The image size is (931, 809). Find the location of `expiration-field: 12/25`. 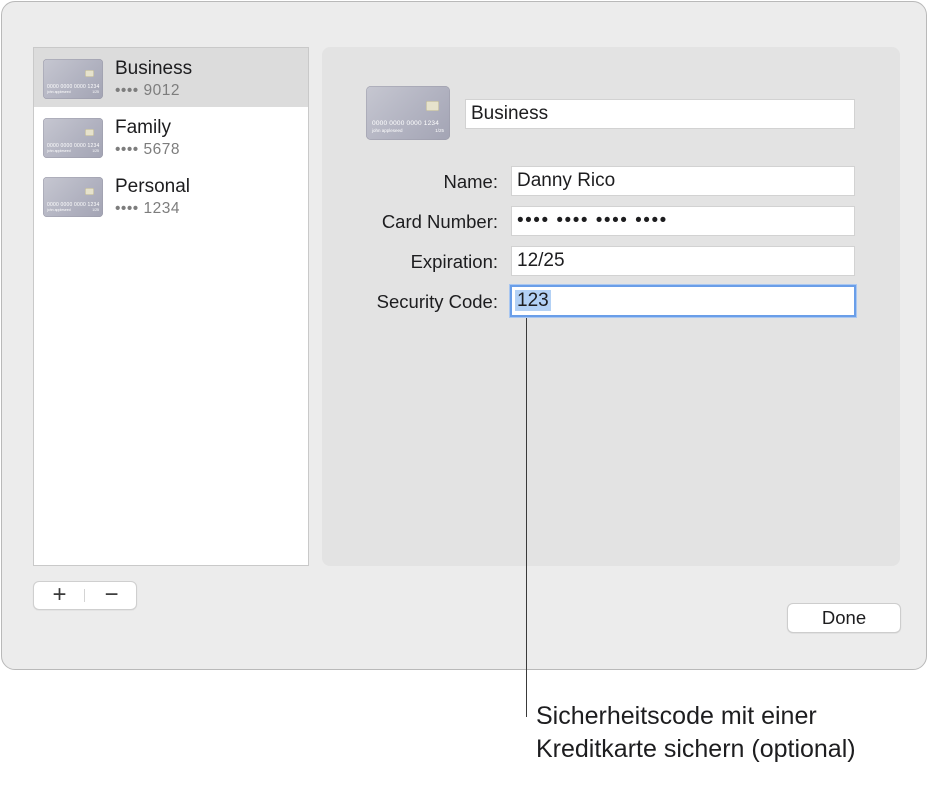

expiration-field: 12/25 is located at coordinates (683, 261).